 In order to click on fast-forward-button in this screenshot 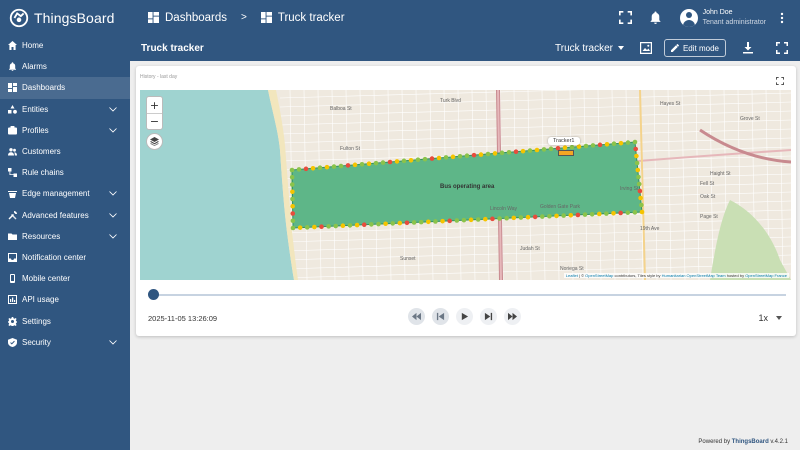, I will do `click(512, 316)`.